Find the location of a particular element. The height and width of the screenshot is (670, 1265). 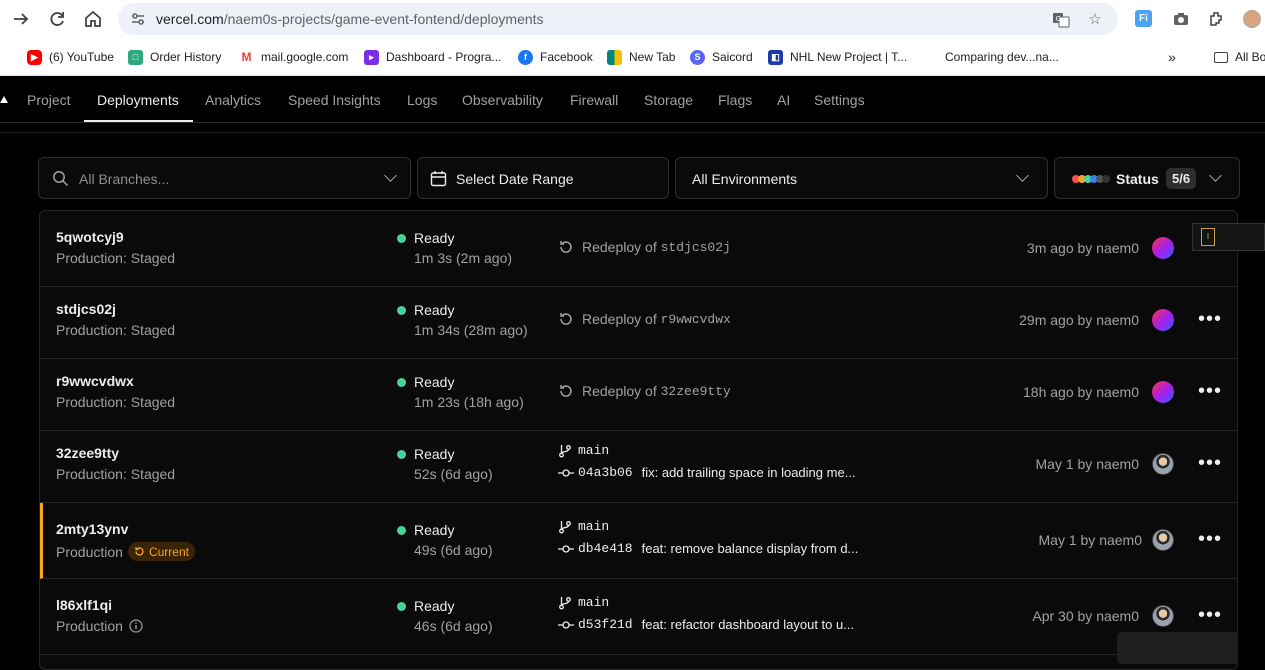

deployment-id: 5qwotcyj9 is located at coordinates (90, 237).